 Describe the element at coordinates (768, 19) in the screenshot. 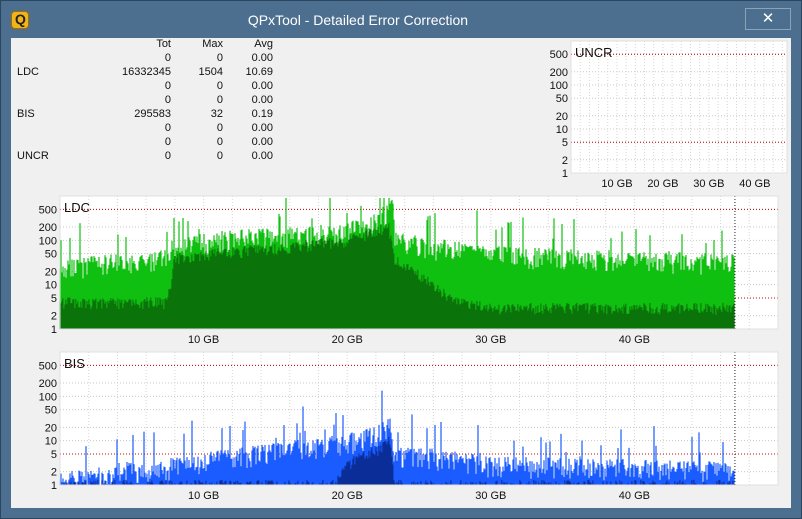

I see `close-button: ✕` at that location.